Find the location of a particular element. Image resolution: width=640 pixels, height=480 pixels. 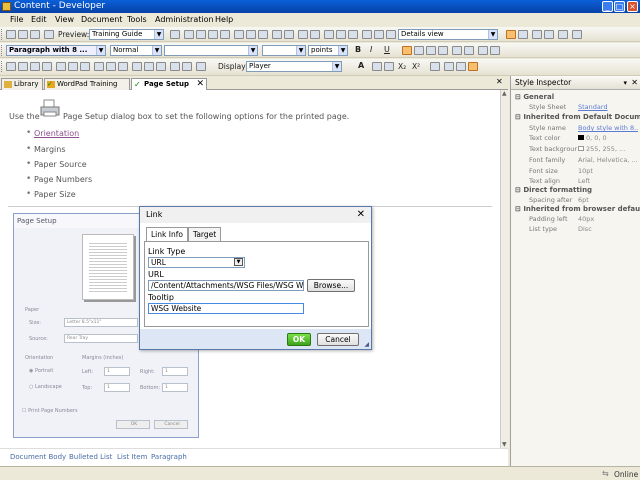

style-sheet-link: Standard is located at coordinates (608, 107).